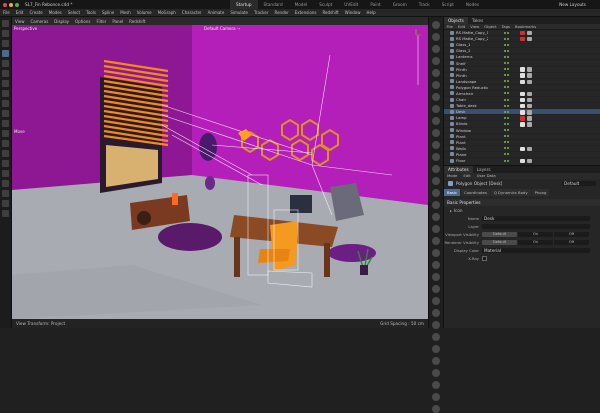  What do you see at coordinates (540, 192) in the screenshot?
I see `sub-tab-phong: Phong` at bounding box center [540, 192].